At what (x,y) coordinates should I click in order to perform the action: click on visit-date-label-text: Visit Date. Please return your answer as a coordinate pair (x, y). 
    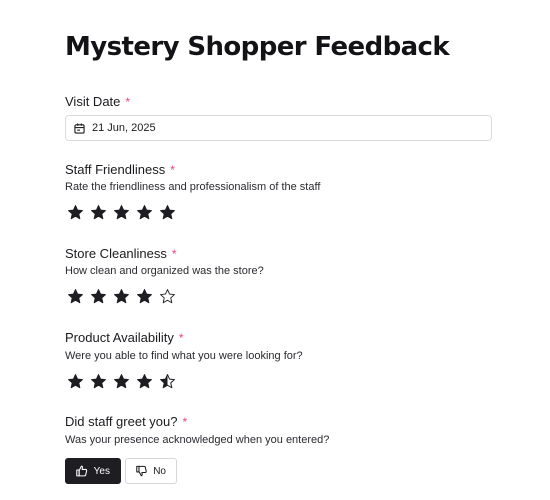
    Looking at the image, I should click on (93, 101).